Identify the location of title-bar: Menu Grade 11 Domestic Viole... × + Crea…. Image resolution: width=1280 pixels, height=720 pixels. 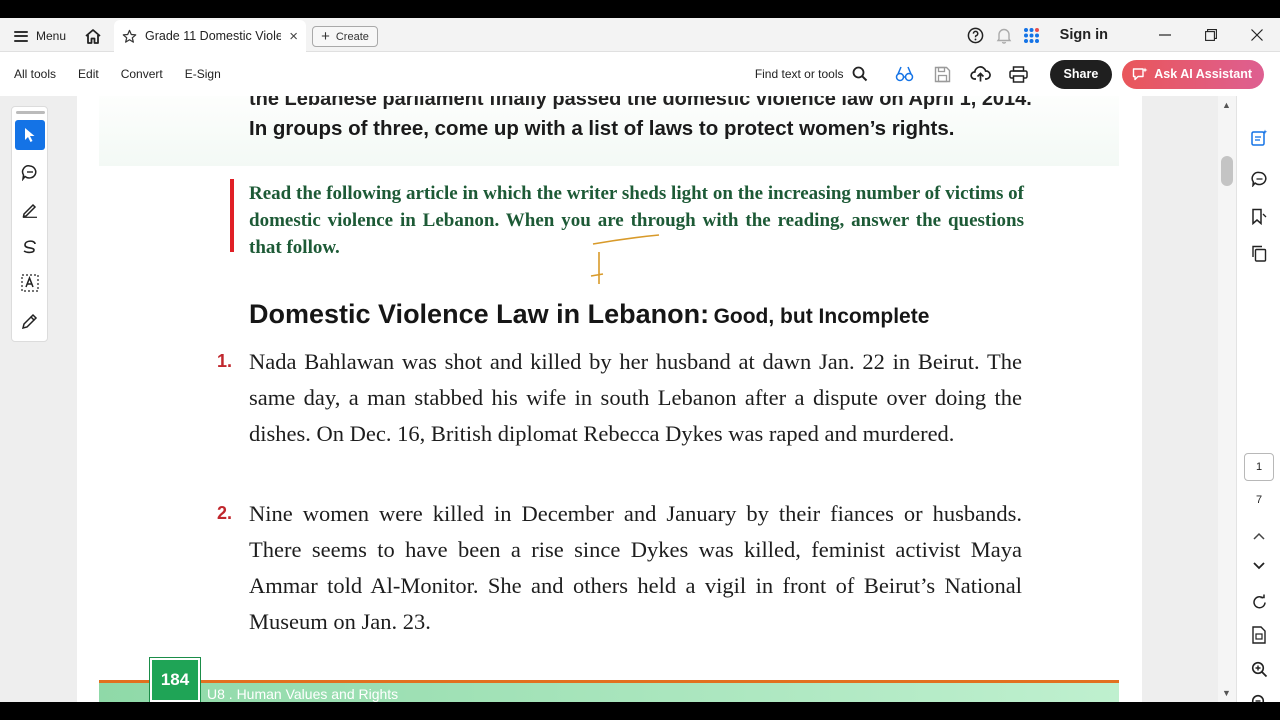
(640, 35).